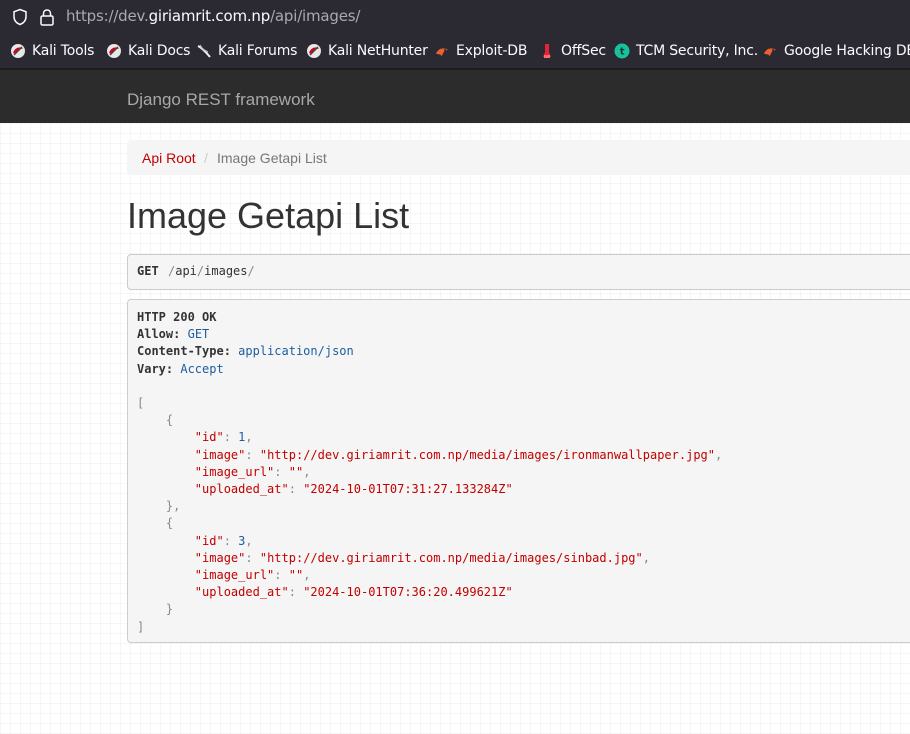 The width and height of the screenshot is (910, 734). Describe the element at coordinates (547, 51) in the screenshot. I see `offsec-icon` at that location.